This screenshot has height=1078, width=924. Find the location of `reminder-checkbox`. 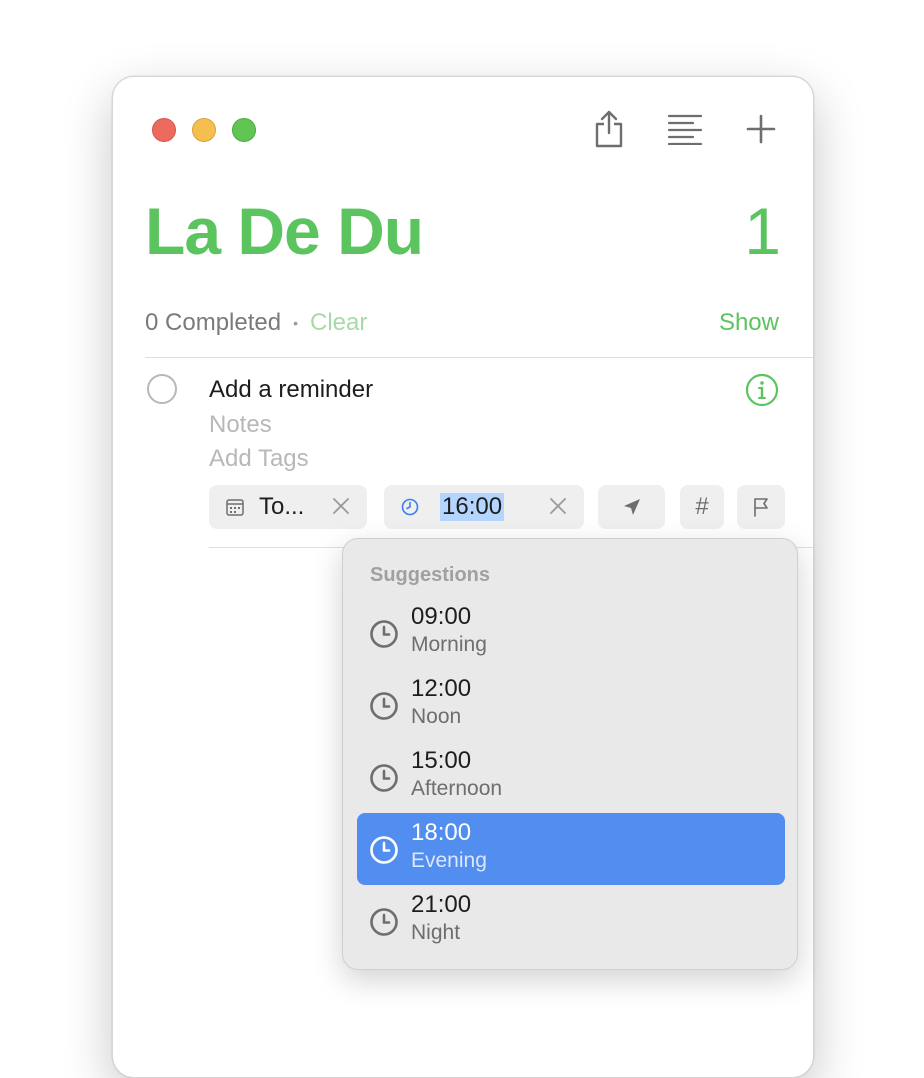

reminder-checkbox is located at coordinates (162, 389).